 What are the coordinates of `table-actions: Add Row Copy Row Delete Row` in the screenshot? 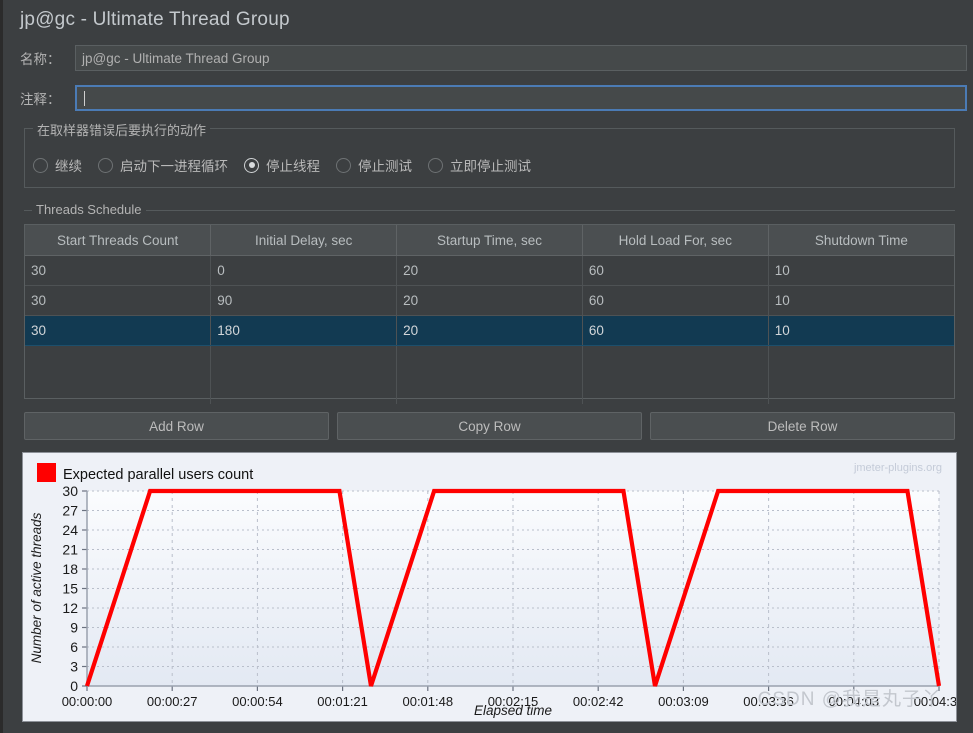 It's located at (489, 426).